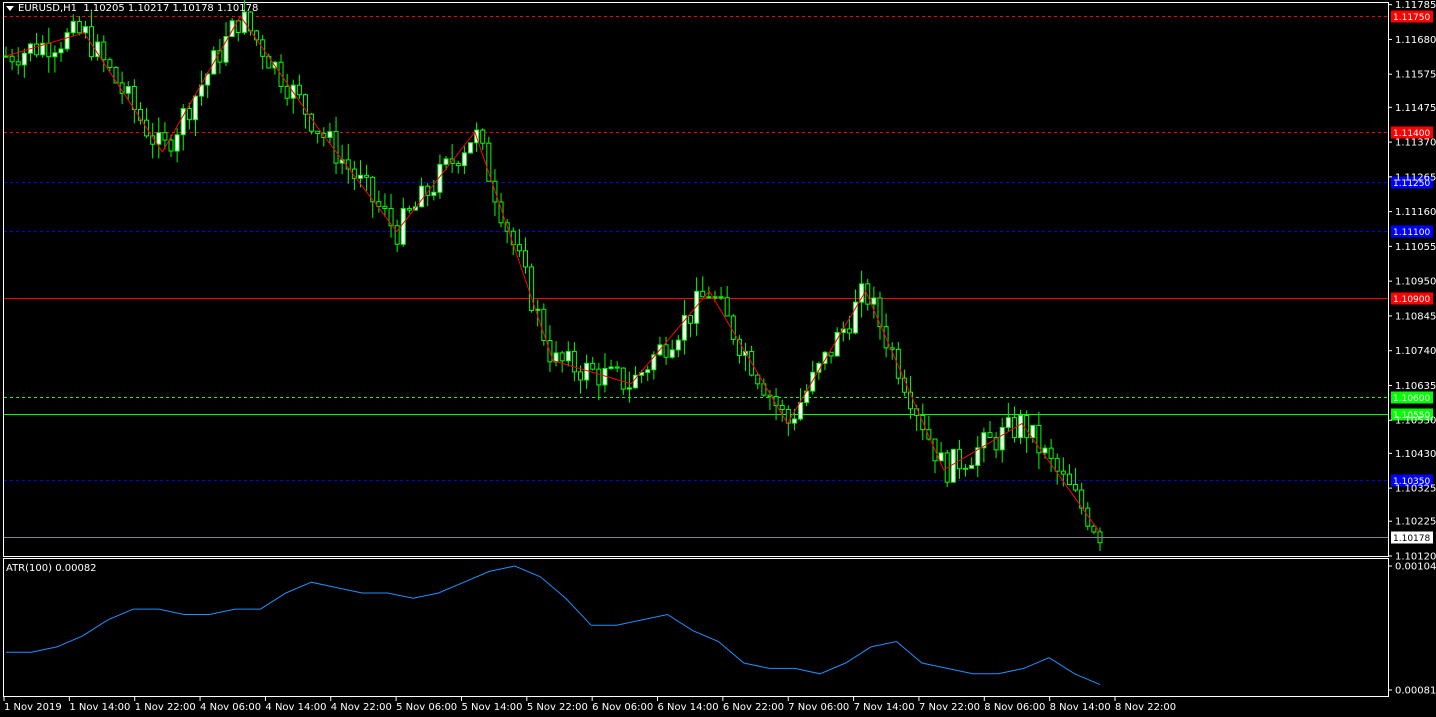  I want to click on current-price-label: 1.10178, so click(1411, 539).